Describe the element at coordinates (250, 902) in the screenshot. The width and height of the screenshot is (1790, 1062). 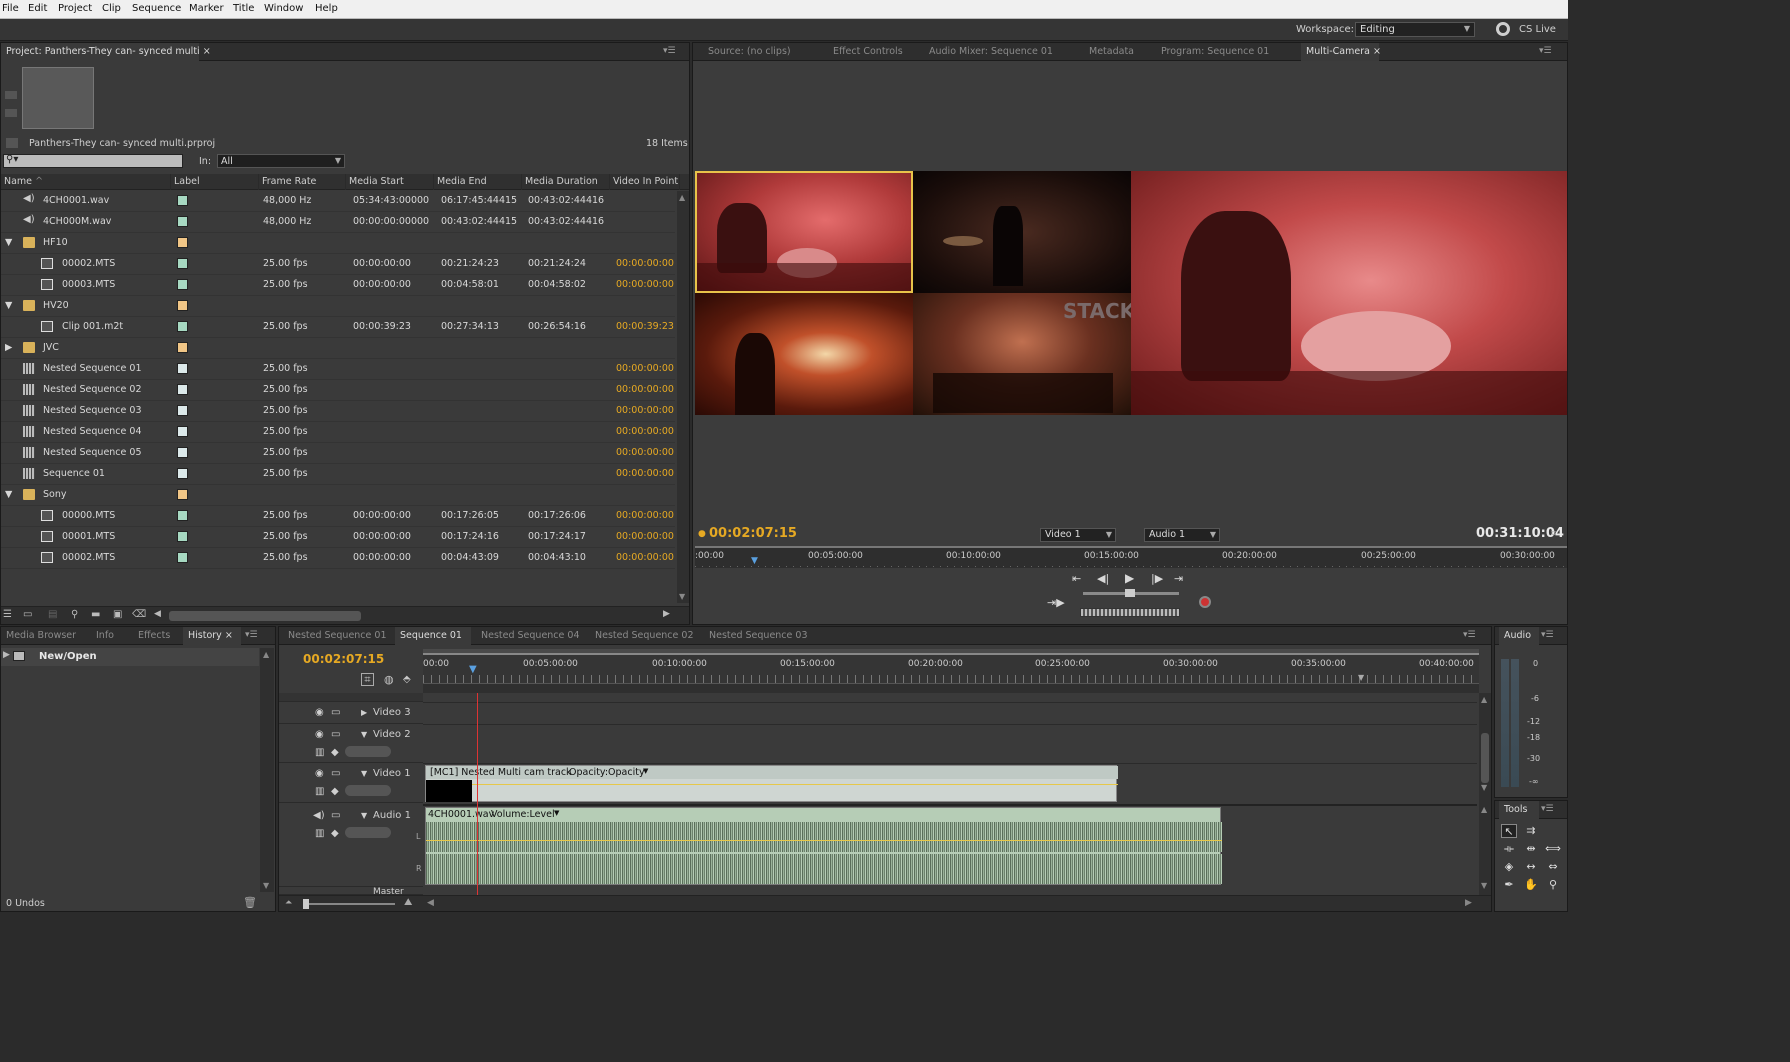
I see `trash-icon: 🗑` at that location.